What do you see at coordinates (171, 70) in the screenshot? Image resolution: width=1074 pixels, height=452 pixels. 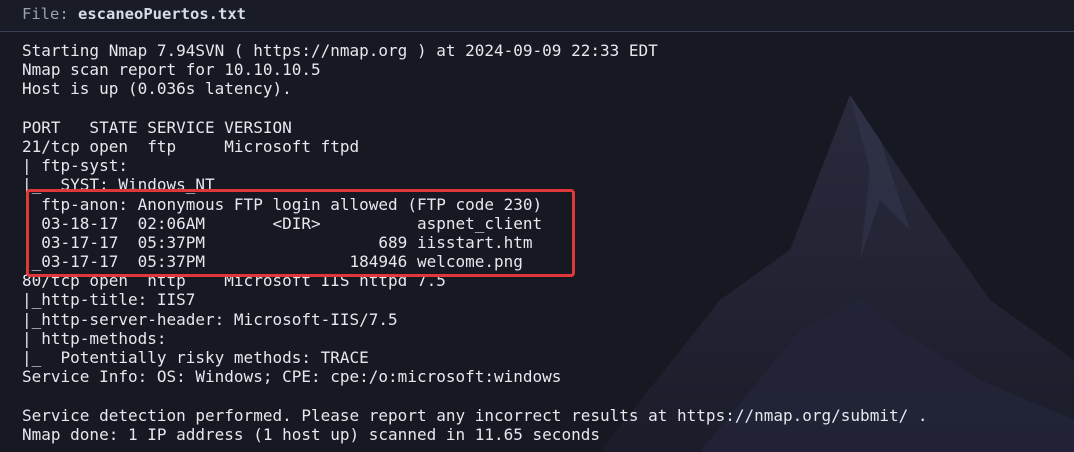 I see `output-line: Nmap scan report for 10.10.10.5` at bounding box center [171, 70].